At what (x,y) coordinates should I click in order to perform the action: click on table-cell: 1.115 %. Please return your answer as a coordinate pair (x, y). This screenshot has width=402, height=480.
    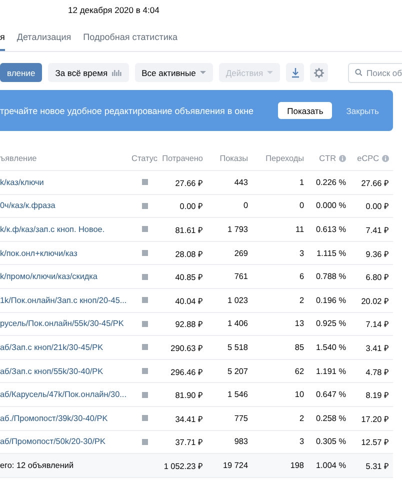
    Looking at the image, I should click on (329, 254).